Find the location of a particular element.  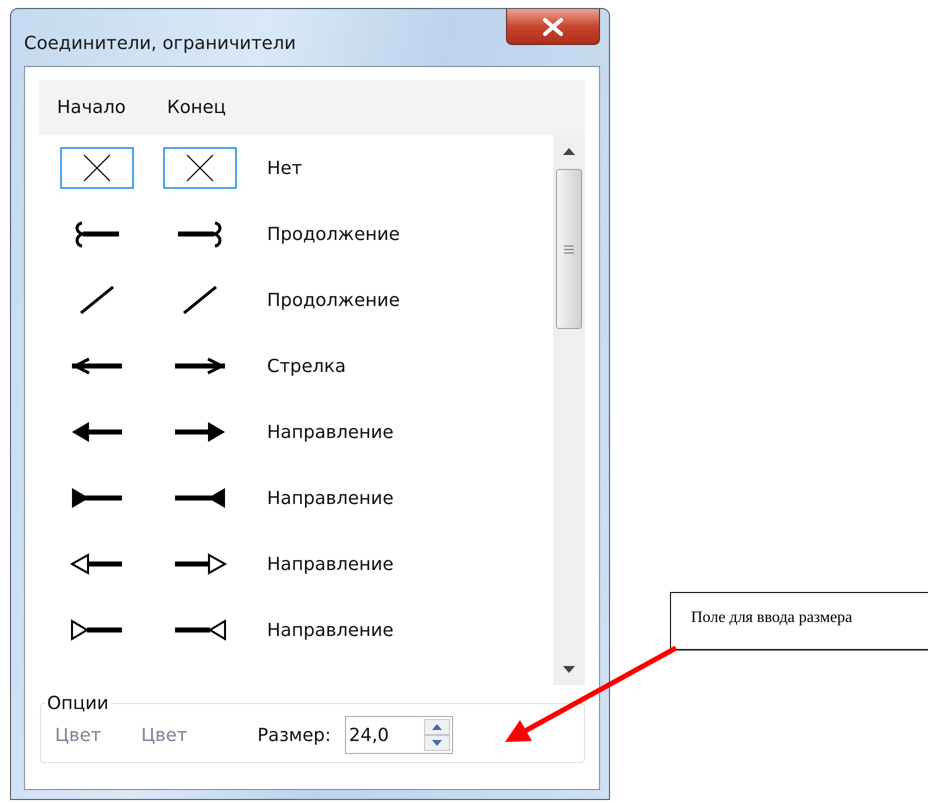

spin-down-button is located at coordinates (437, 743).